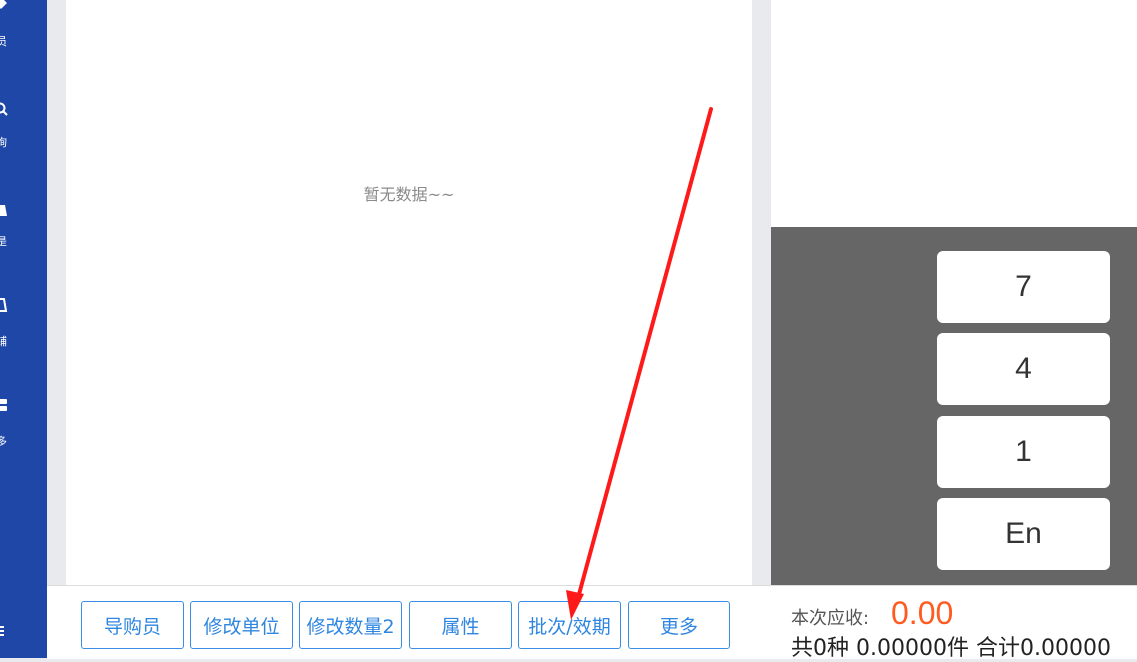 The image size is (1137, 662). I want to click on key-4: 4, so click(1023, 369).